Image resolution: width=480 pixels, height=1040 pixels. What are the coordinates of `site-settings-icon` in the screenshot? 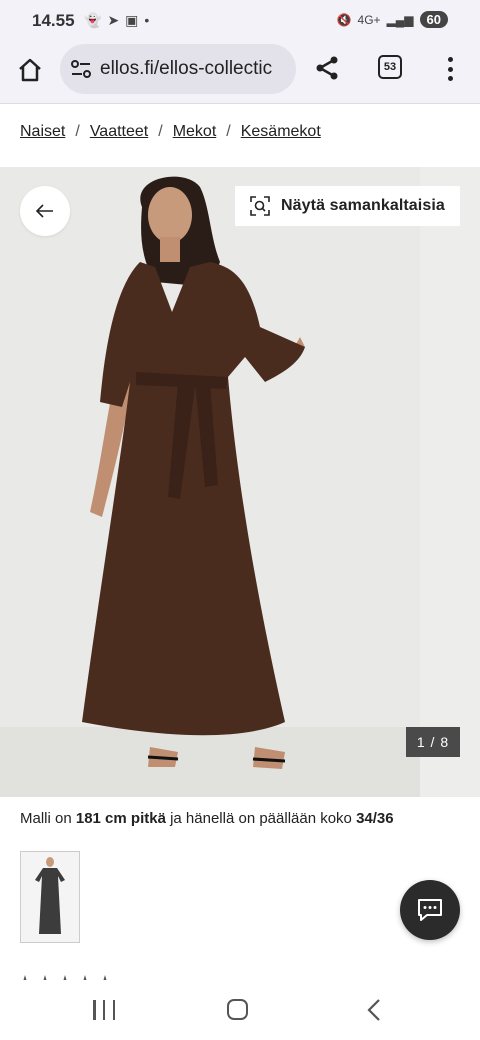 It's located at (81, 69).